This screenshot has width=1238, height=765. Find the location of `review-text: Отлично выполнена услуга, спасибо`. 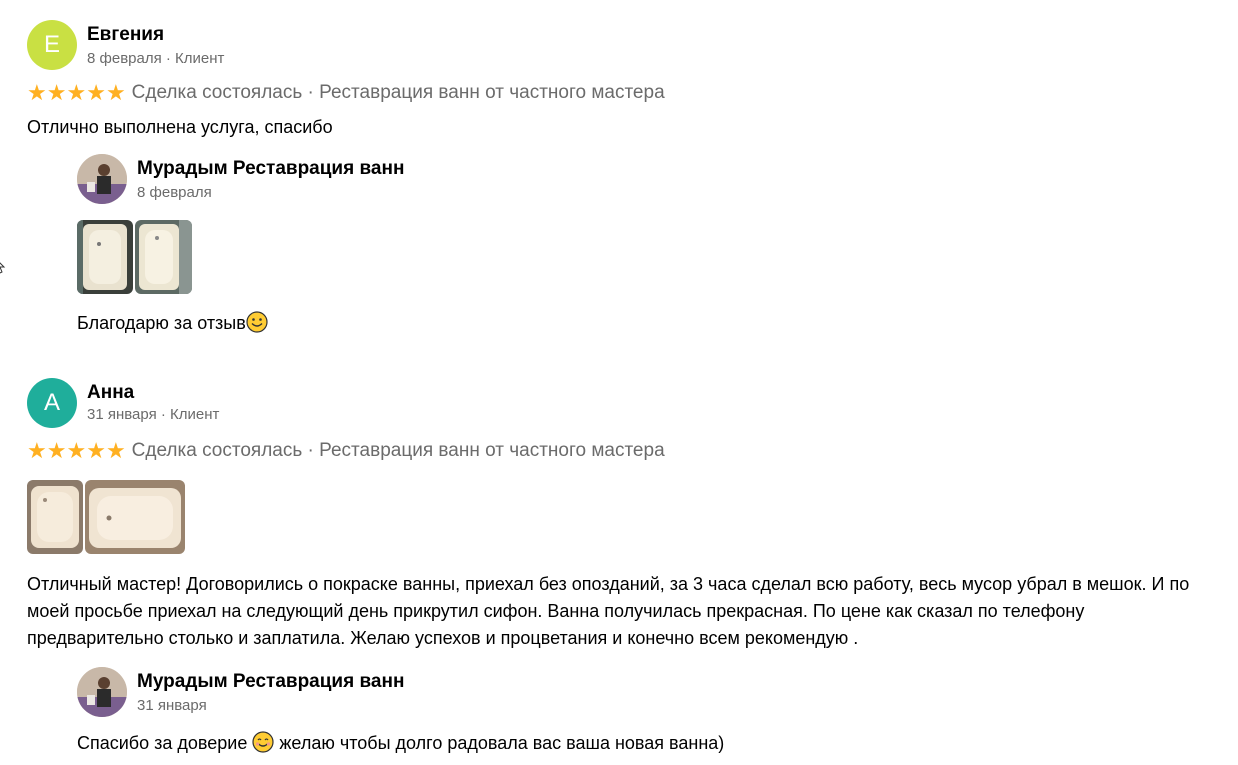

review-text: Отлично выполнена услуга, спасибо is located at coordinates (180, 127).